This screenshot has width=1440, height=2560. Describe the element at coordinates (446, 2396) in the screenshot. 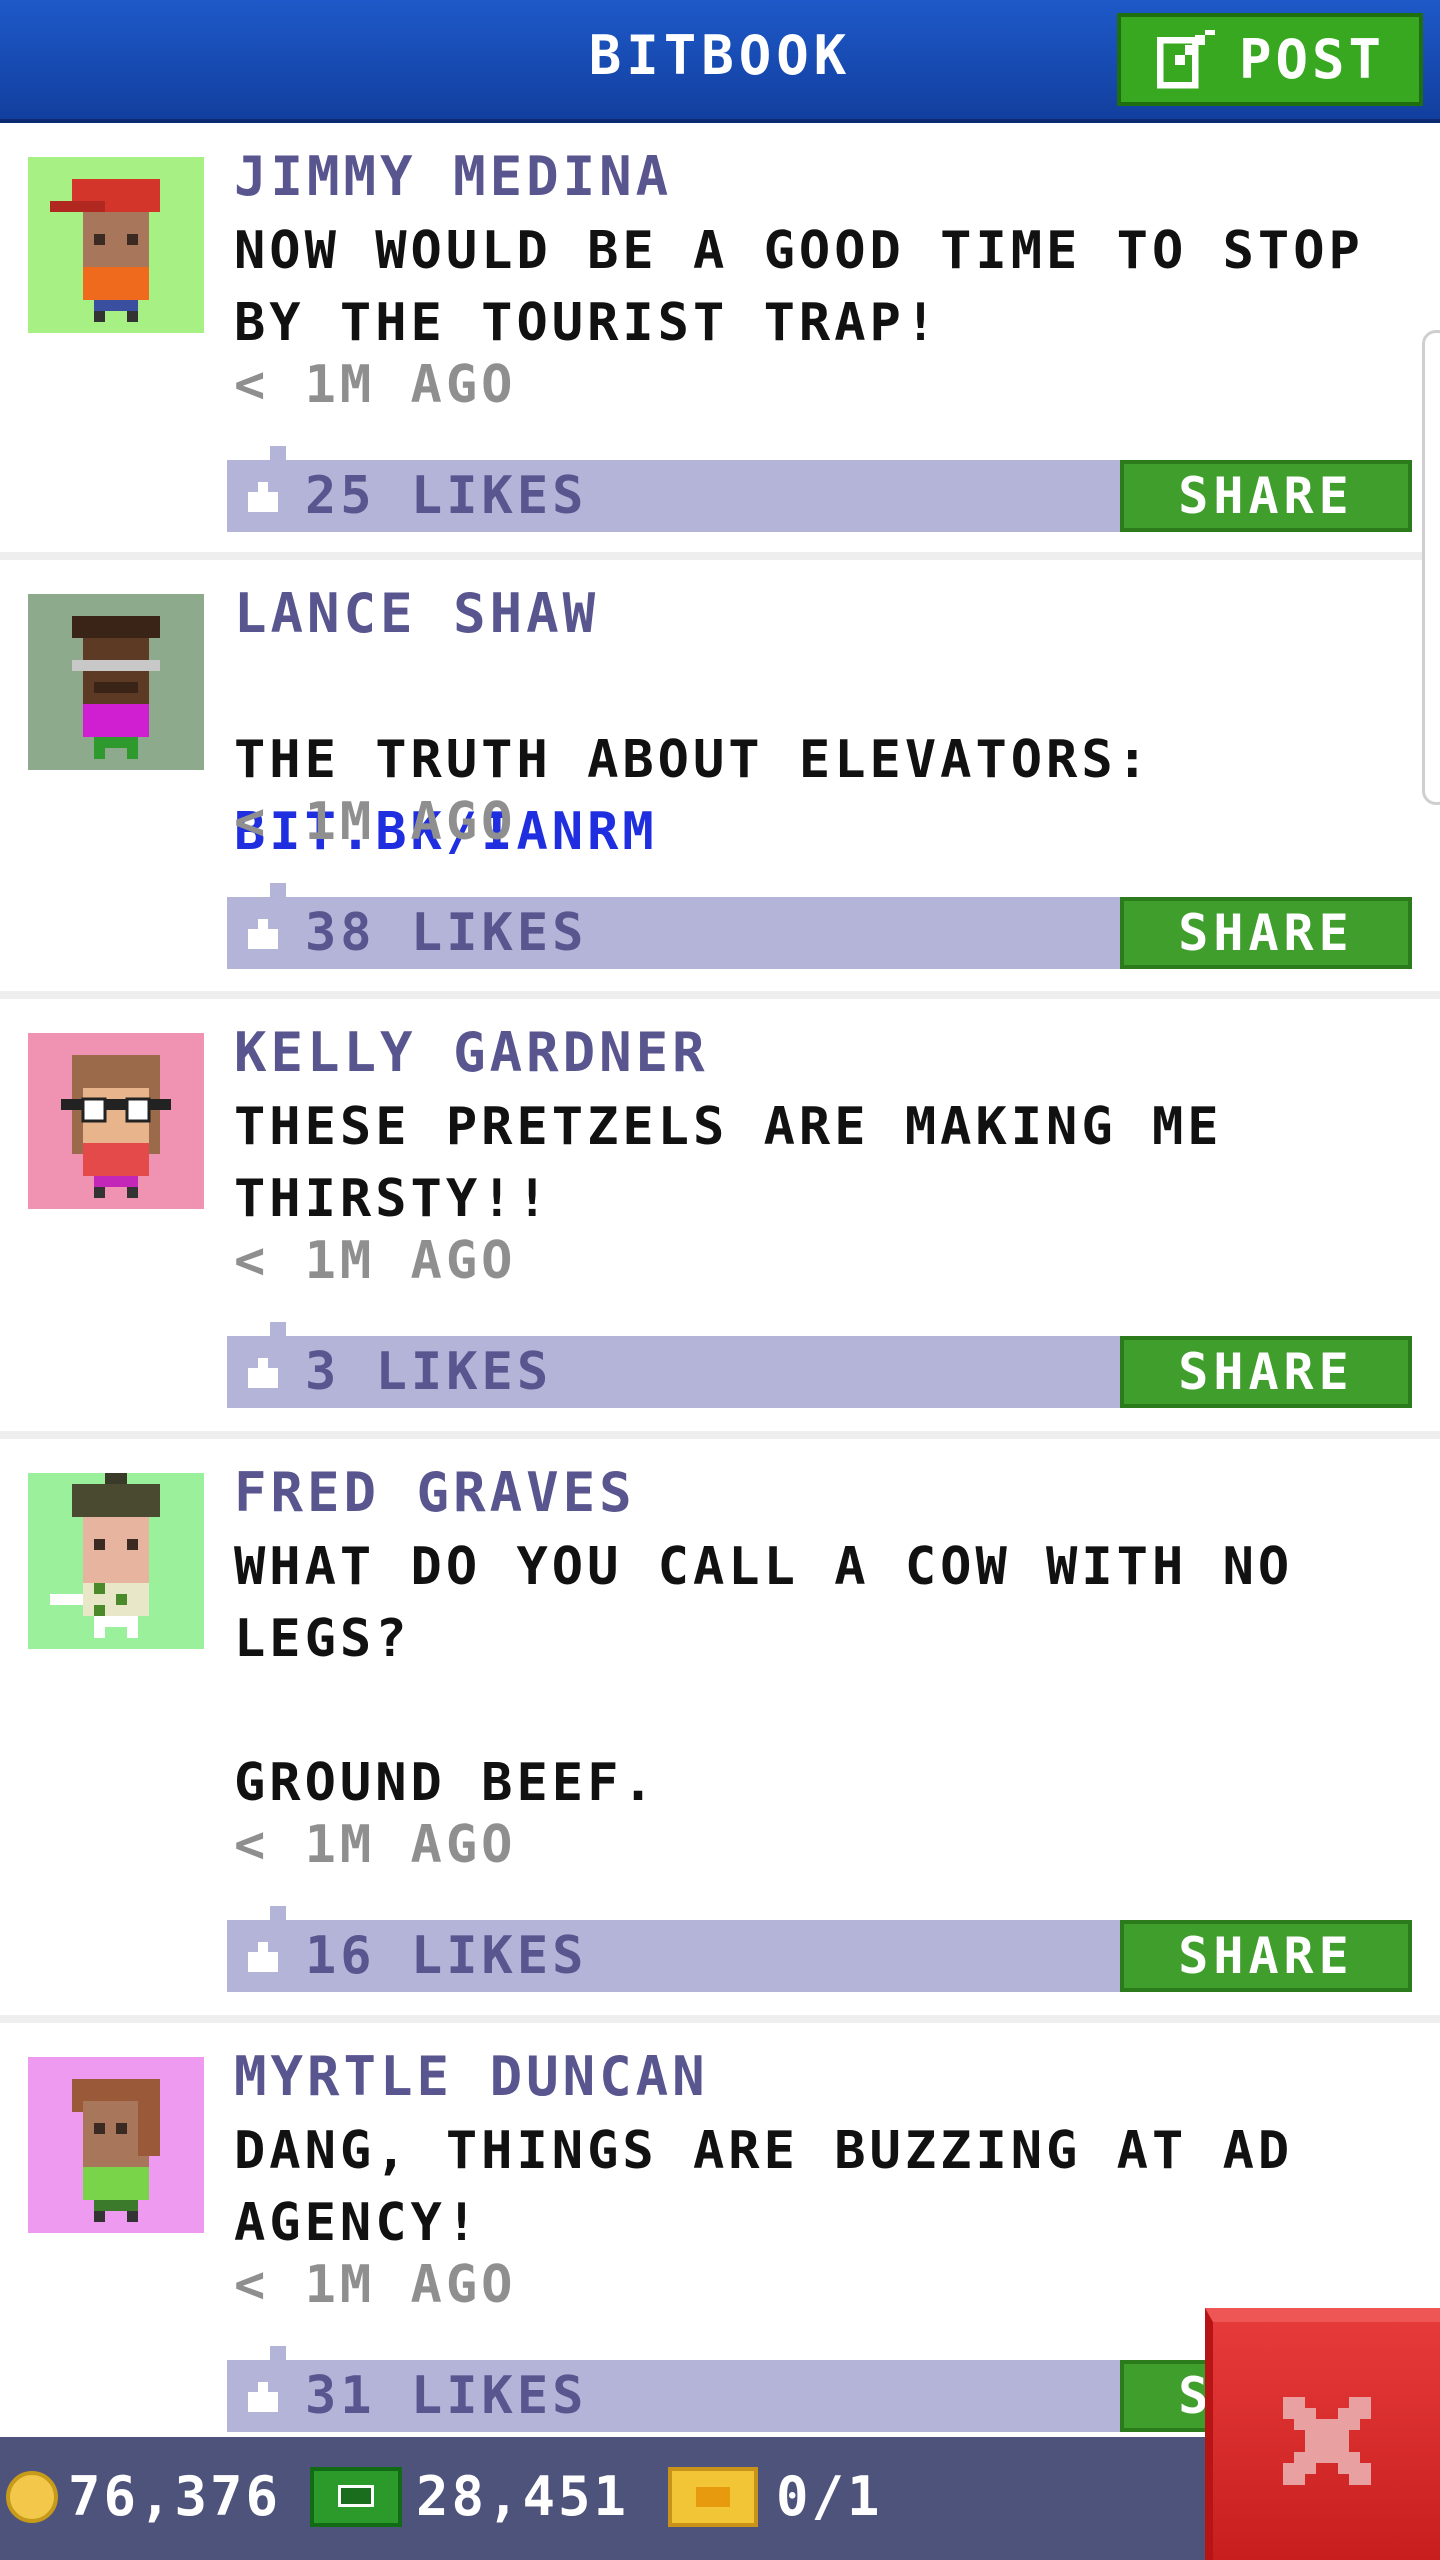

I see `like-count: 31 LIKES` at that location.